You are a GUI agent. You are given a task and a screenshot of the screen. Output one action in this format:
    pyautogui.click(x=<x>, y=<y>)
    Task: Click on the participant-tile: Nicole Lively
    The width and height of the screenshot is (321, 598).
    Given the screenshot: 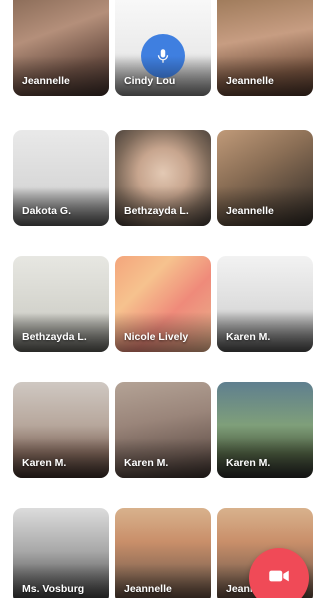 What is the action you would take?
    pyautogui.click(x=163, y=304)
    